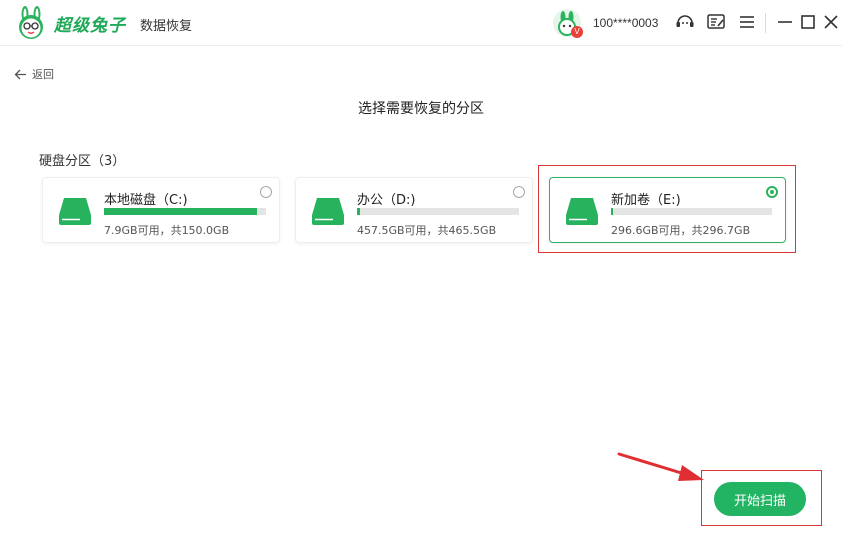  I want to click on rabbit-logo-icon, so click(31, 22).